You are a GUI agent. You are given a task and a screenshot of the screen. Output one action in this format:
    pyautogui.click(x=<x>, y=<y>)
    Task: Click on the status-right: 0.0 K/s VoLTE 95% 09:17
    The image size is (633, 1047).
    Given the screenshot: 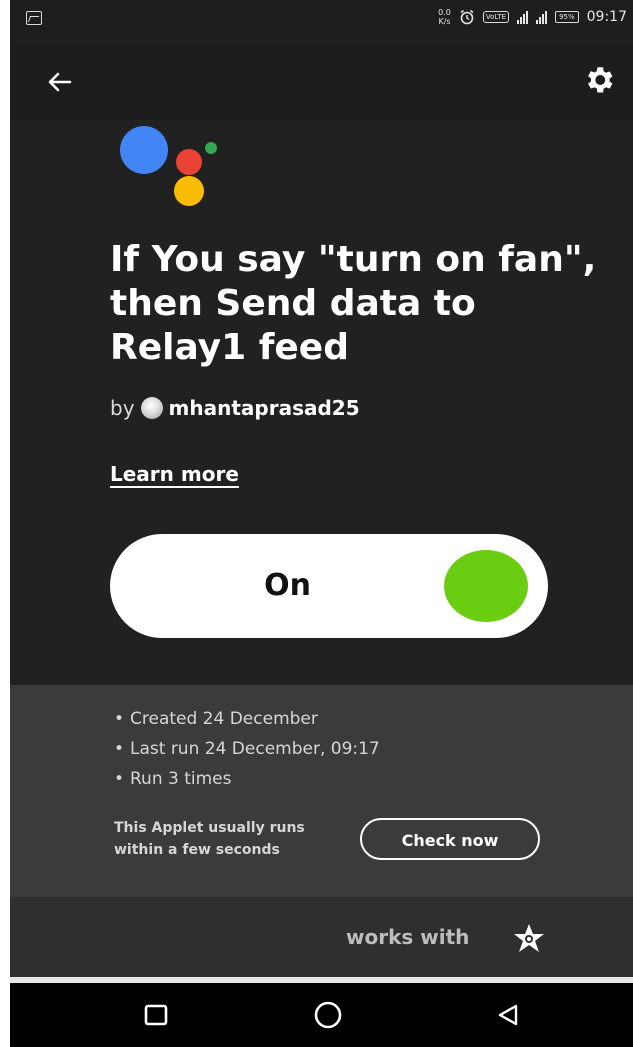 What is the action you would take?
    pyautogui.click(x=532, y=17)
    